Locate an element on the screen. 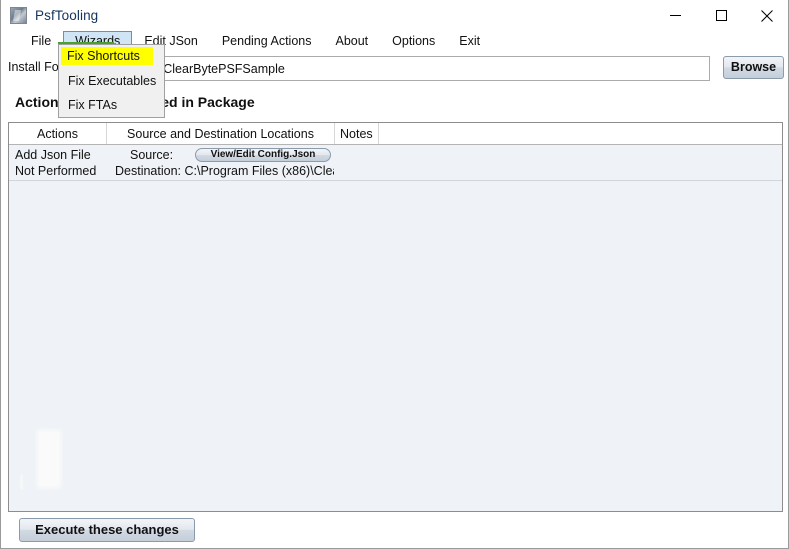 Image resolution: width=789 pixels, height=549 pixels. app-icon is located at coordinates (18, 15).